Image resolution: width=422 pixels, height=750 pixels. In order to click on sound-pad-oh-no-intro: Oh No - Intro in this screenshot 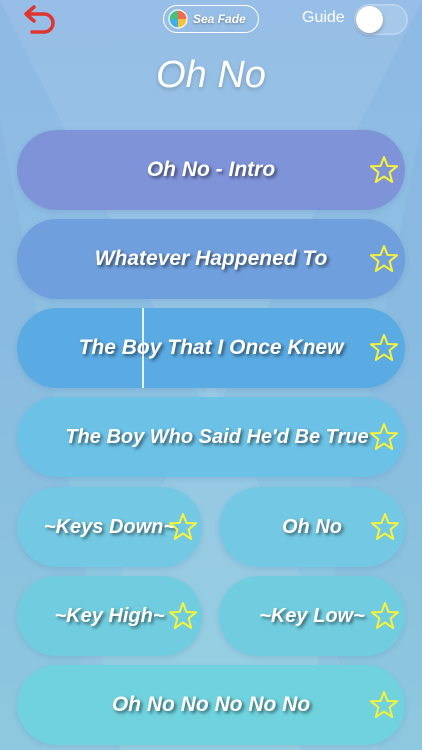, I will do `click(211, 170)`.